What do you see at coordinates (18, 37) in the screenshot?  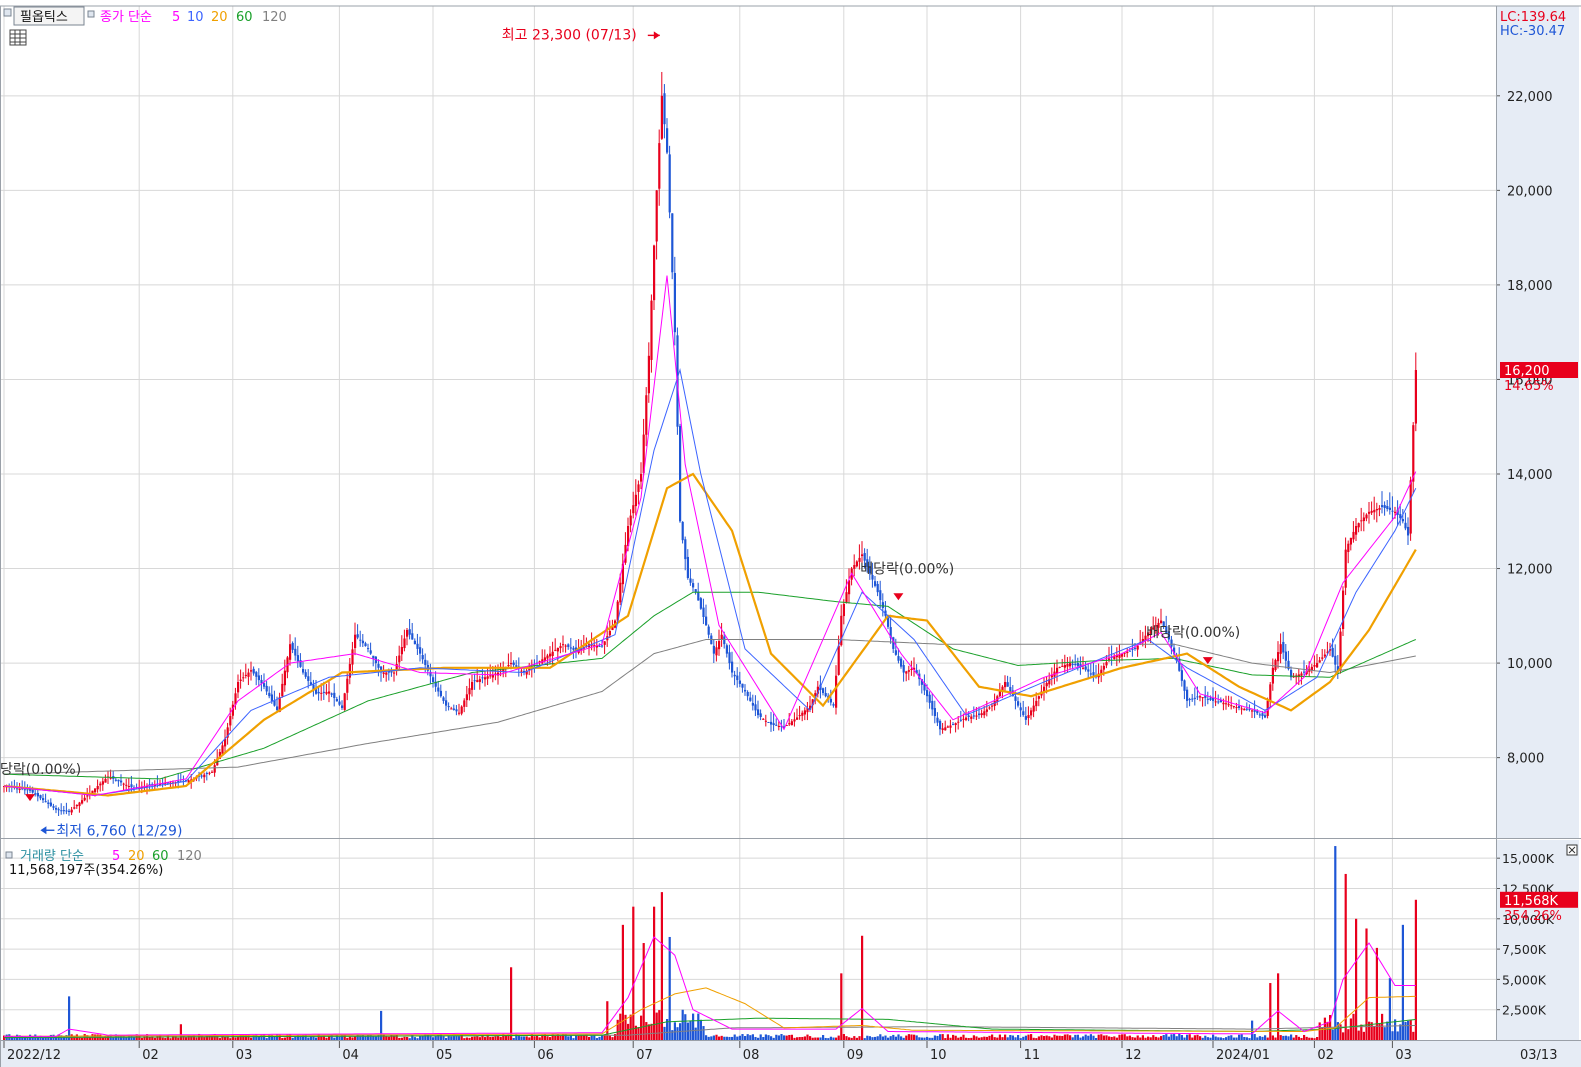 I see `table-view-icon` at bounding box center [18, 37].